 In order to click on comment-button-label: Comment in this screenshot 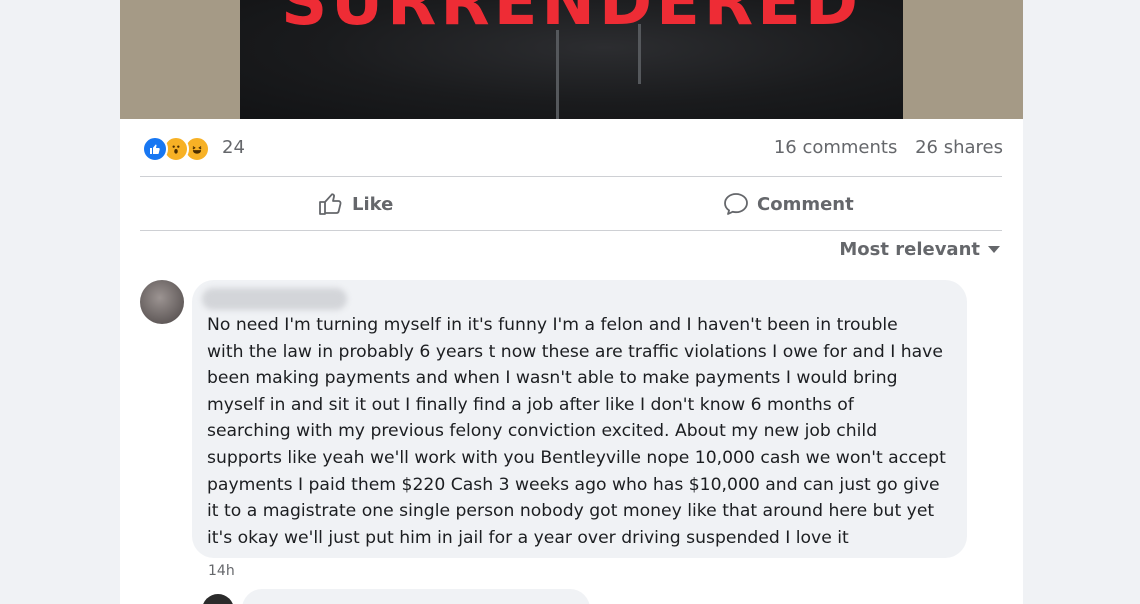, I will do `click(805, 204)`.